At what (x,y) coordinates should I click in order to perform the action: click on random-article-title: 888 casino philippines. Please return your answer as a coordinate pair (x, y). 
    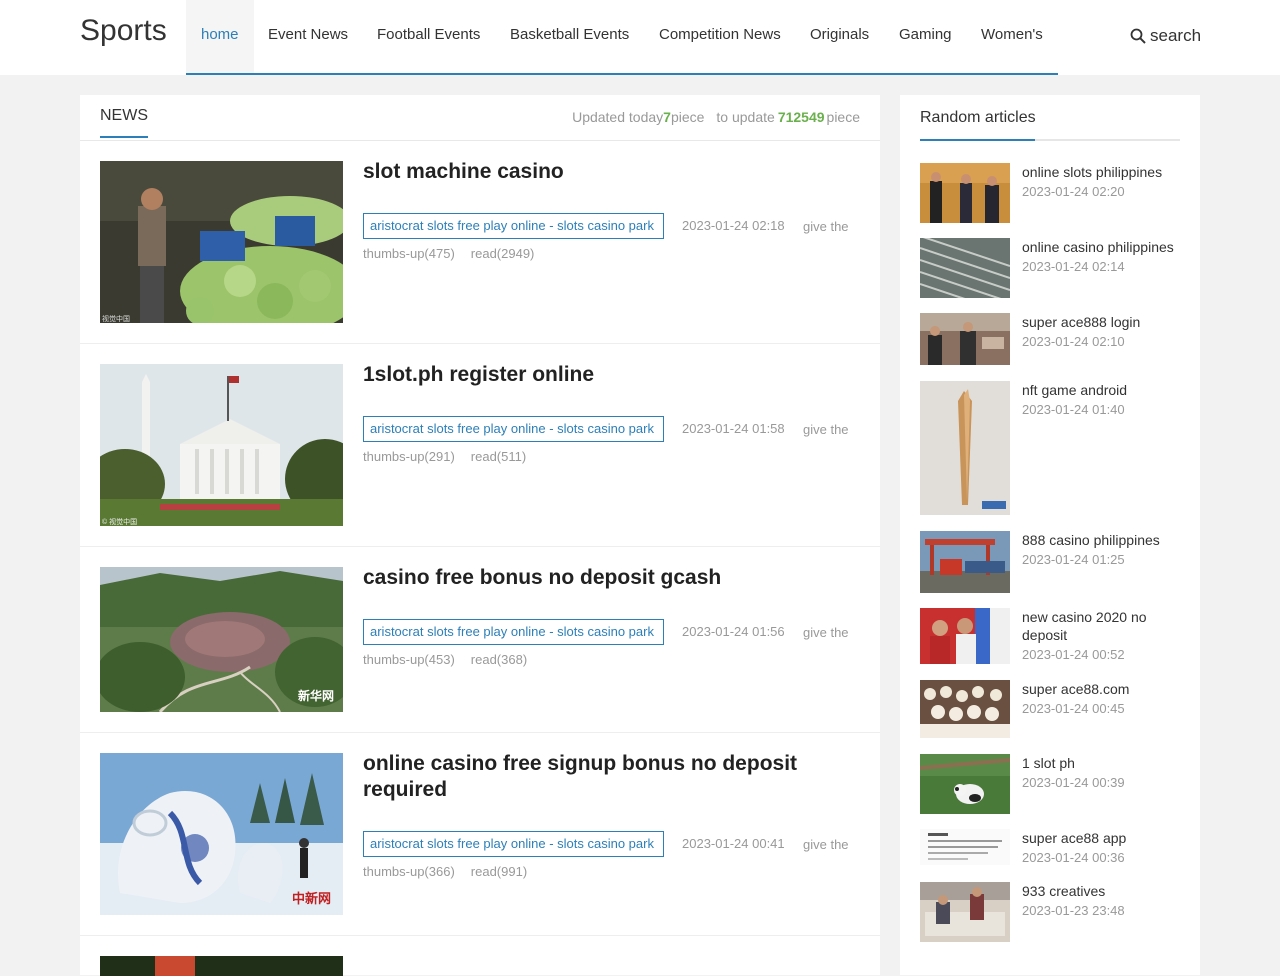
    Looking at the image, I should click on (1101, 540).